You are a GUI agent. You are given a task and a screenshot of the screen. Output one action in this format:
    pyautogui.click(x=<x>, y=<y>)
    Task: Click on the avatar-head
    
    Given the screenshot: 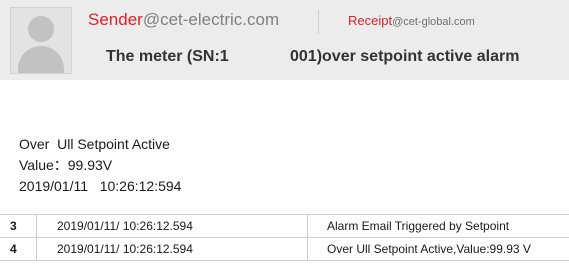 What is the action you would take?
    pyautogui.click(x=41, y=29)
    